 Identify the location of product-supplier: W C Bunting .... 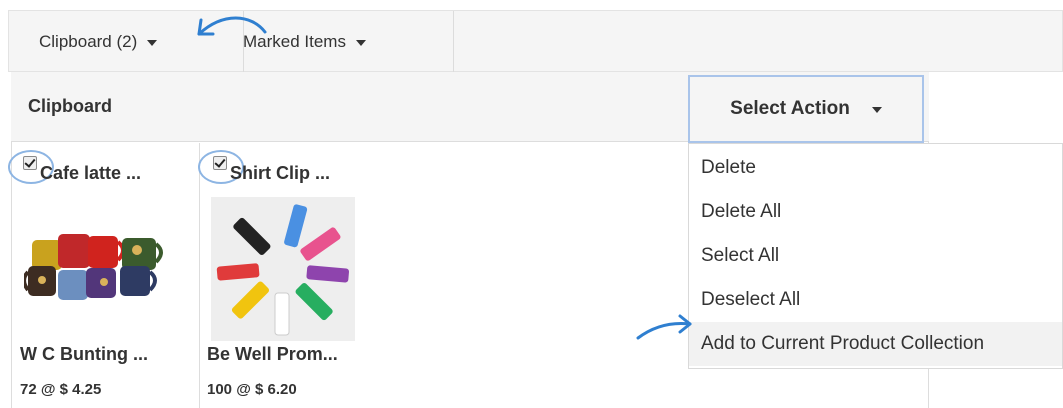
(84, 354).